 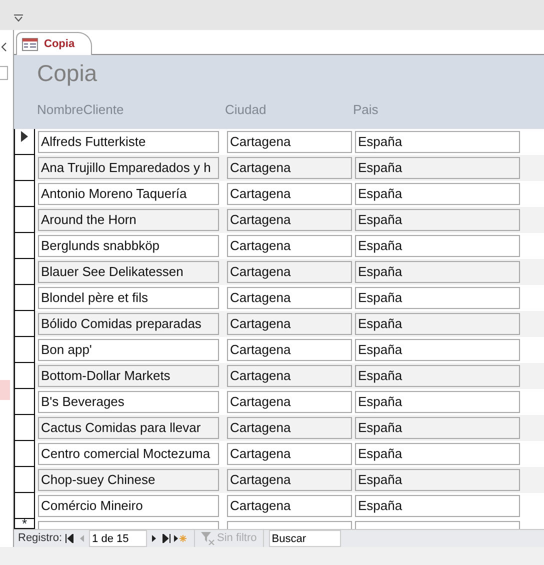 What do you see at coordinates (118, 538) in the screenshot?
I see `record-position-field: 1 de 15` at bounding box center [118, 538].